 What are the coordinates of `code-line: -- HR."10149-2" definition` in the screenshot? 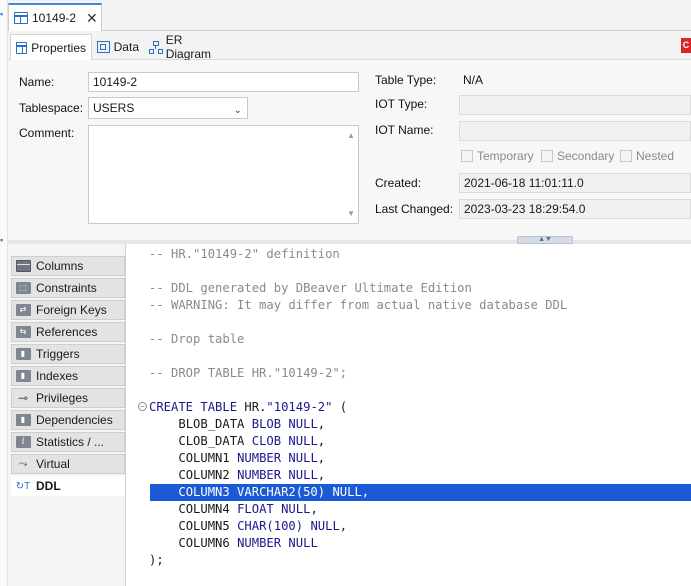 It's located at (244, 254).